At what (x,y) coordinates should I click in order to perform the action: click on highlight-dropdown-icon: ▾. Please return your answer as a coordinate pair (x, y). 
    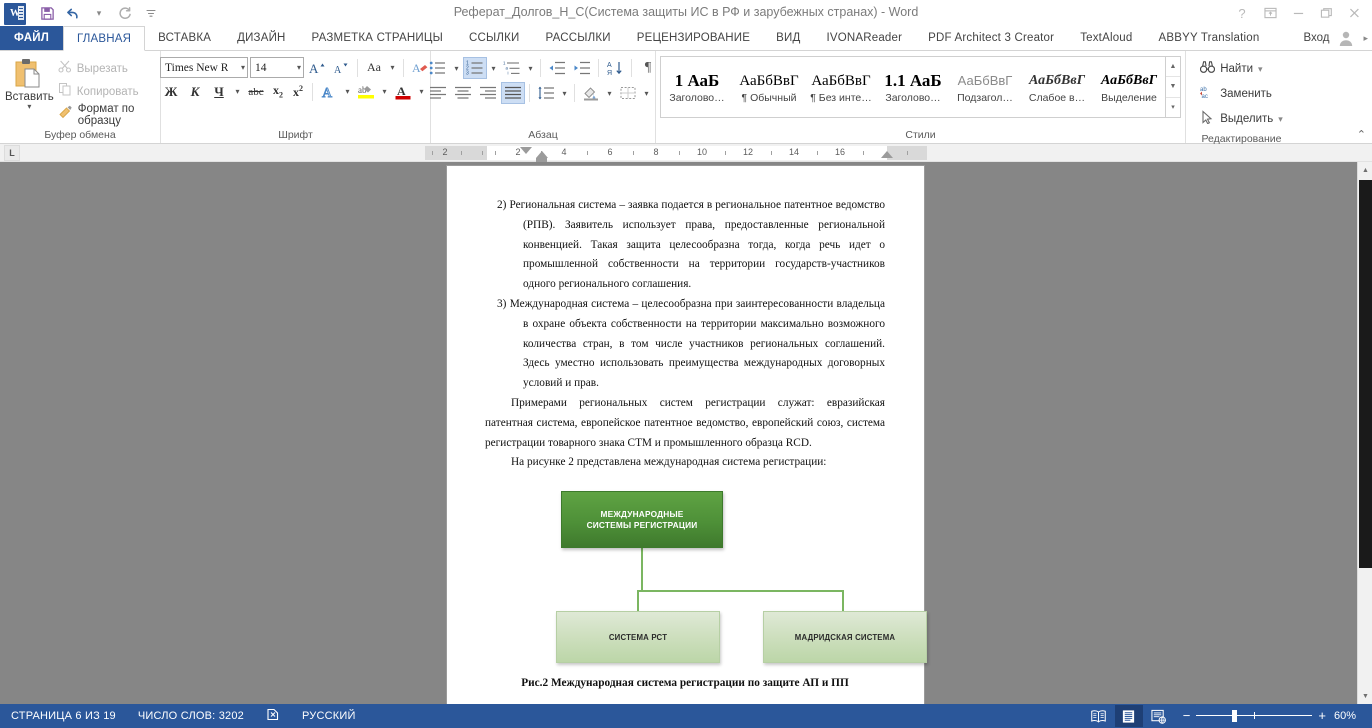
    Looking at the image, I should click on (384, 91).